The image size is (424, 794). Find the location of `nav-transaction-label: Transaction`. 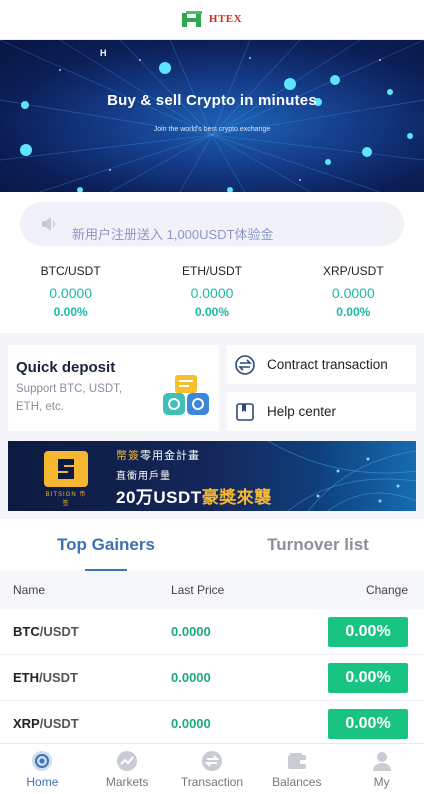

nav-transaction-label: Transaction is located at coordinates (212, 782).